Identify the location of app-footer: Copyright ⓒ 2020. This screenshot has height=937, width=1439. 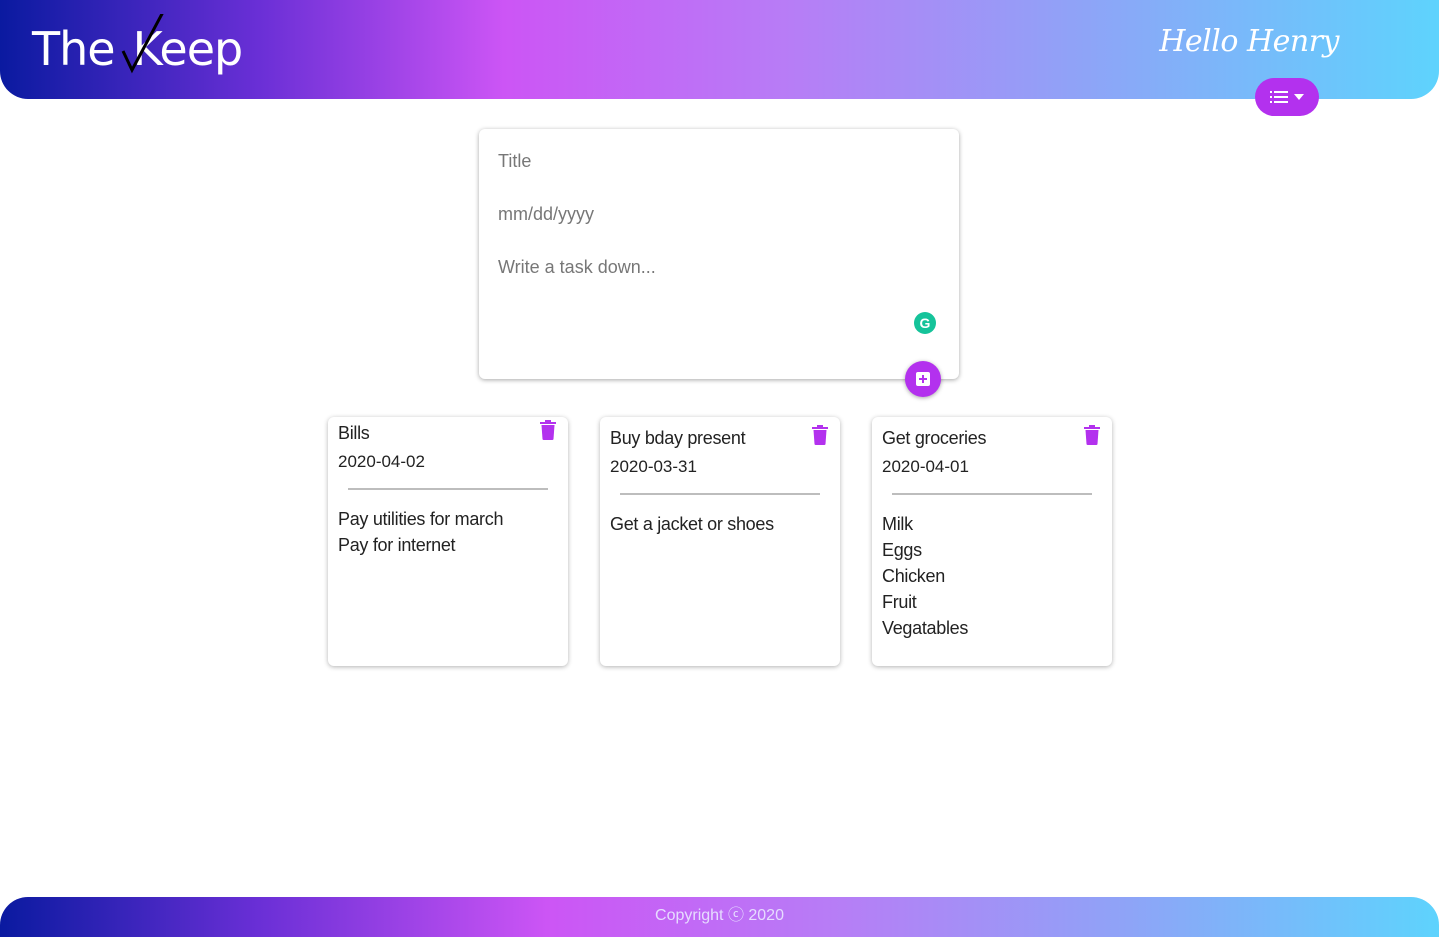
(719, 917).